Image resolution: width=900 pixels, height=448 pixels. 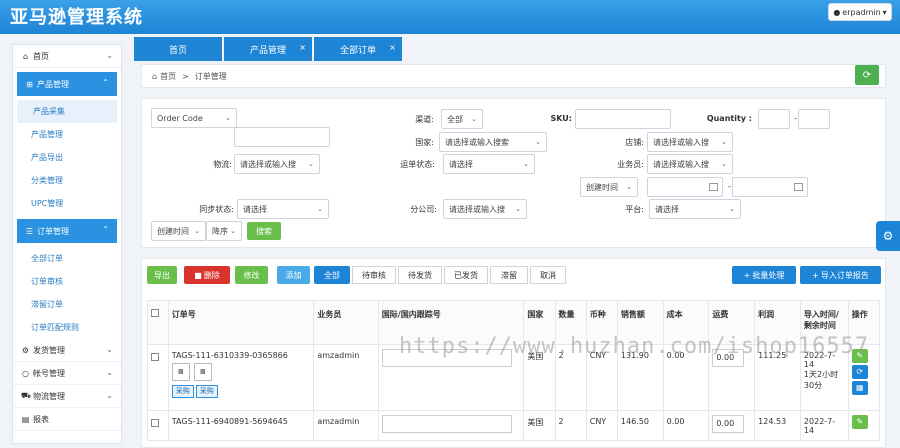 What do you see at coordinates (241, 355) in the screenshot?
I see `order-number: TAGS-111-6310339-0365866` at bounding box center [241, 355].